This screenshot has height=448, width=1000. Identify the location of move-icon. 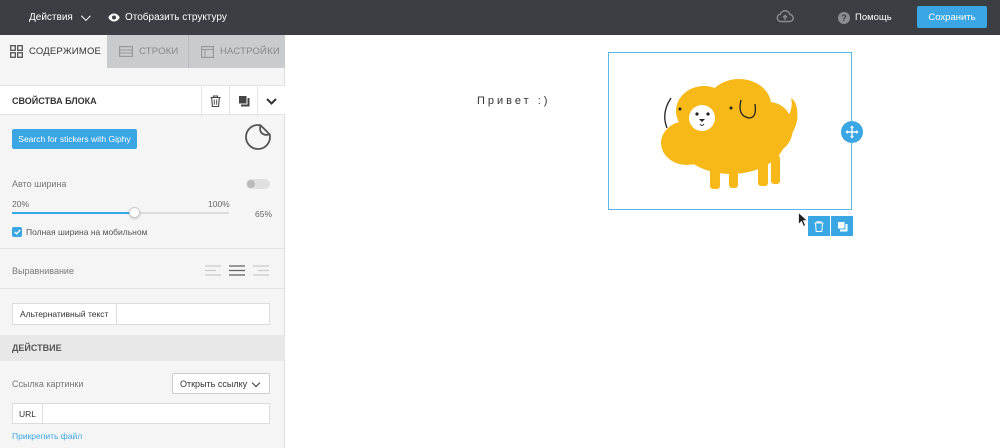
(852, 132).